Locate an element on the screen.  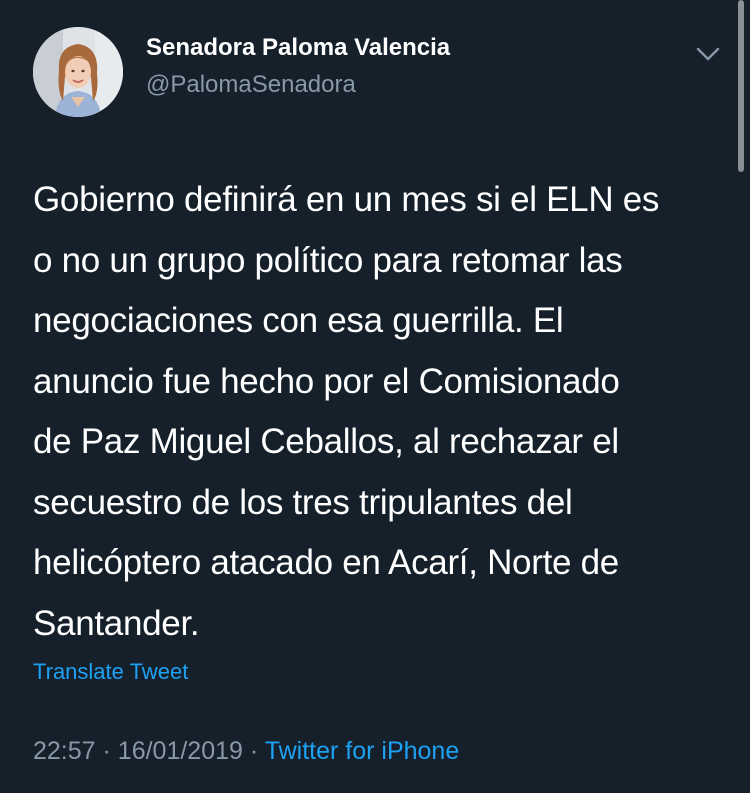
user-handle: @PalomaSenadora is located at coordinates (251, 85).